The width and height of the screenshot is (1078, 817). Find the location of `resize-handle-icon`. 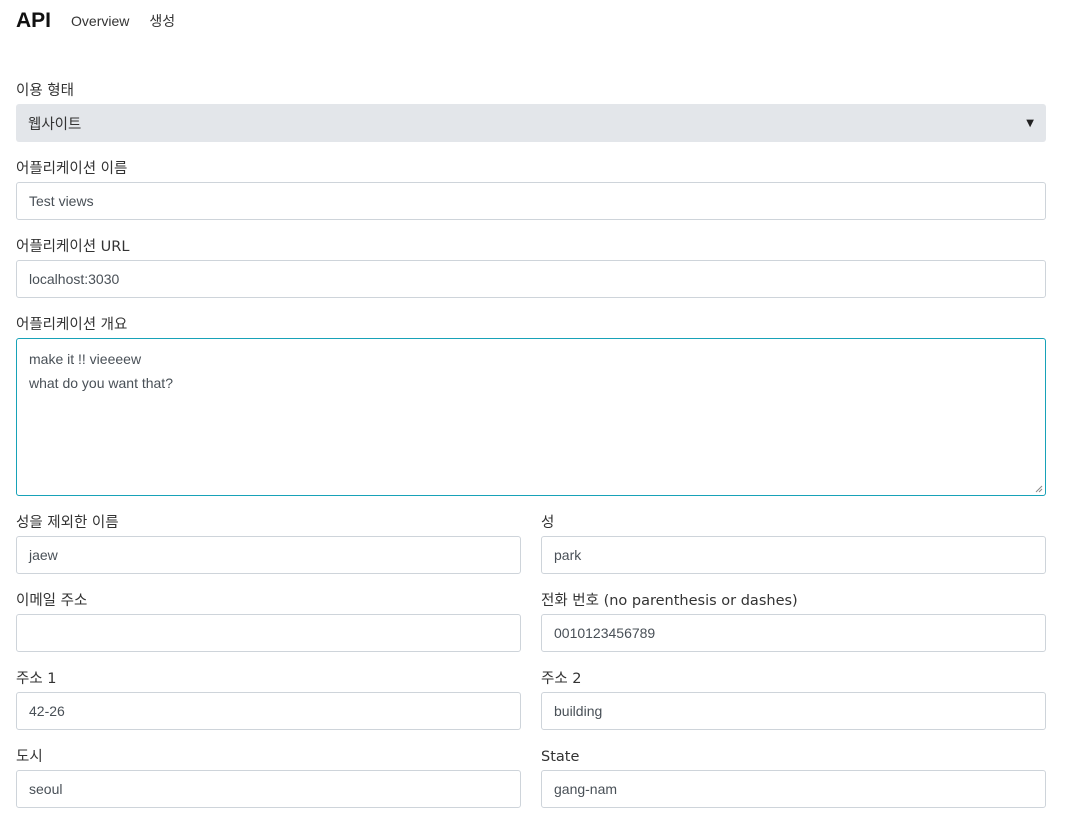

resize-handle-icon is located at coordinates (1039, 489).